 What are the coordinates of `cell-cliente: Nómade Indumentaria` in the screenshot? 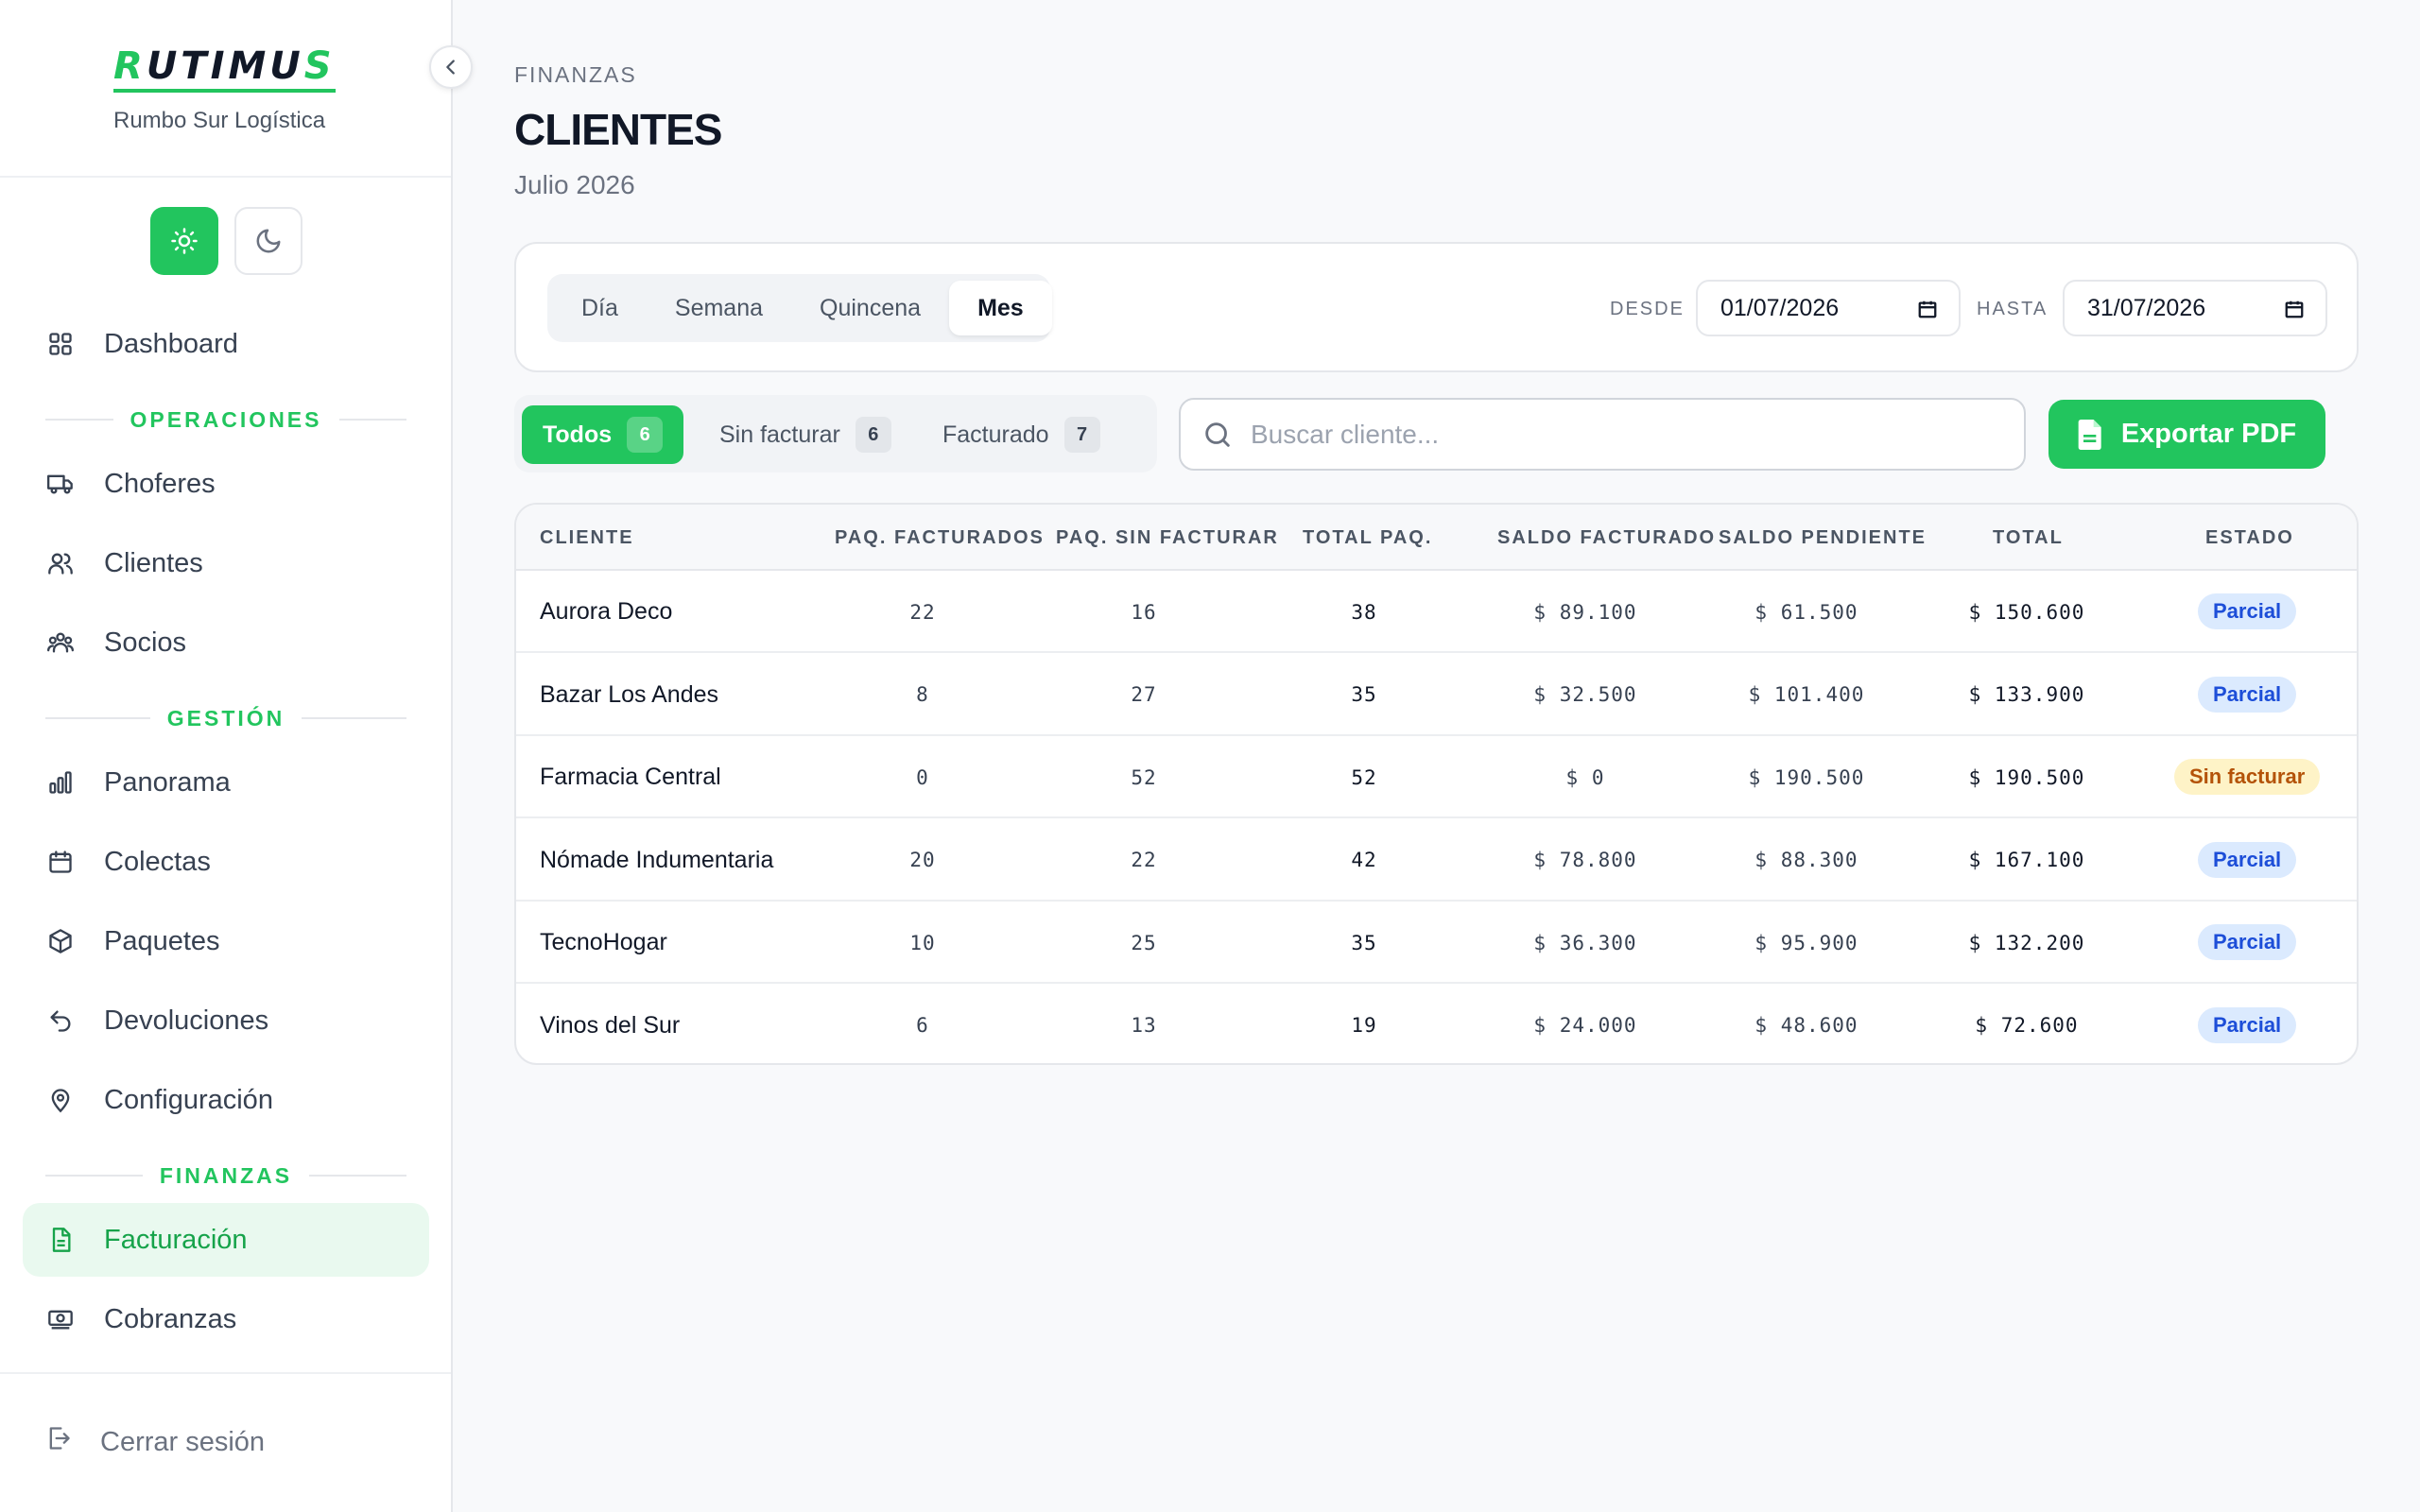 It's located at (657, 859).